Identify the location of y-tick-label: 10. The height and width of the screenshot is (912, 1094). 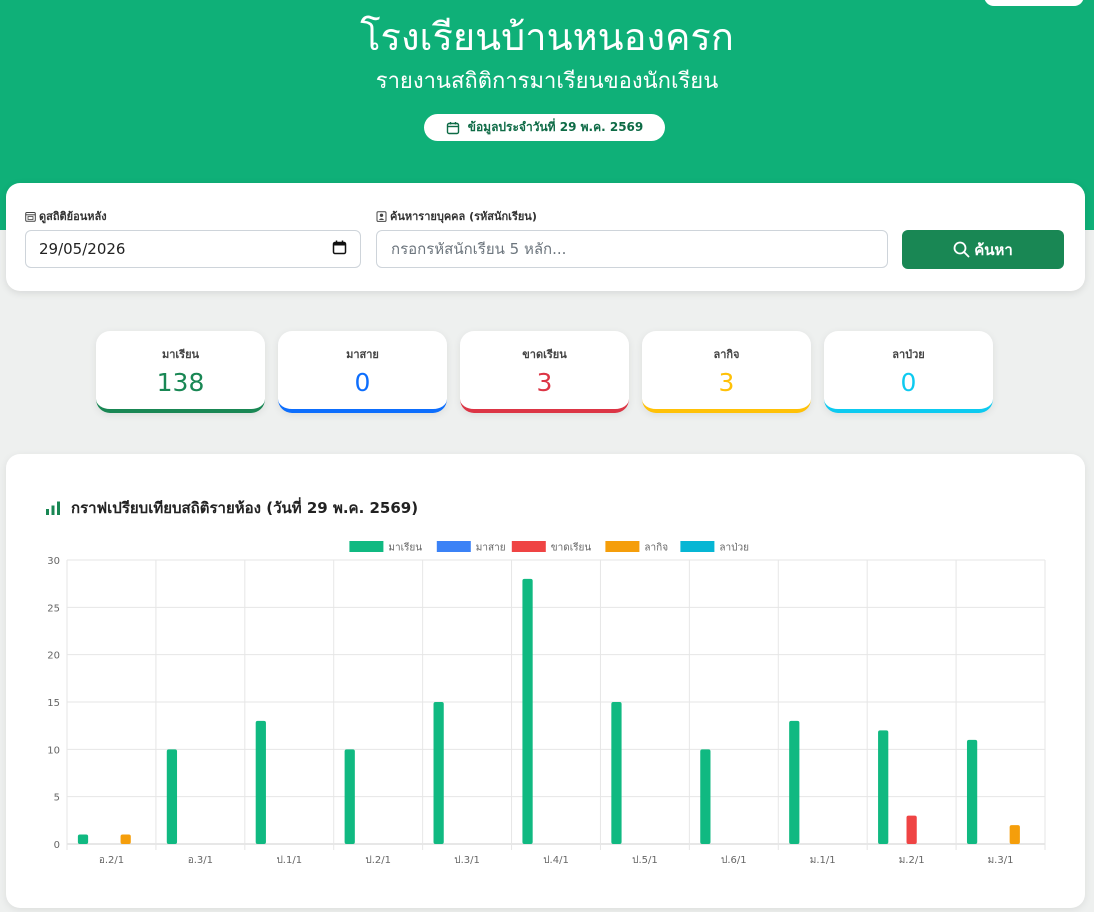
(53, 750).